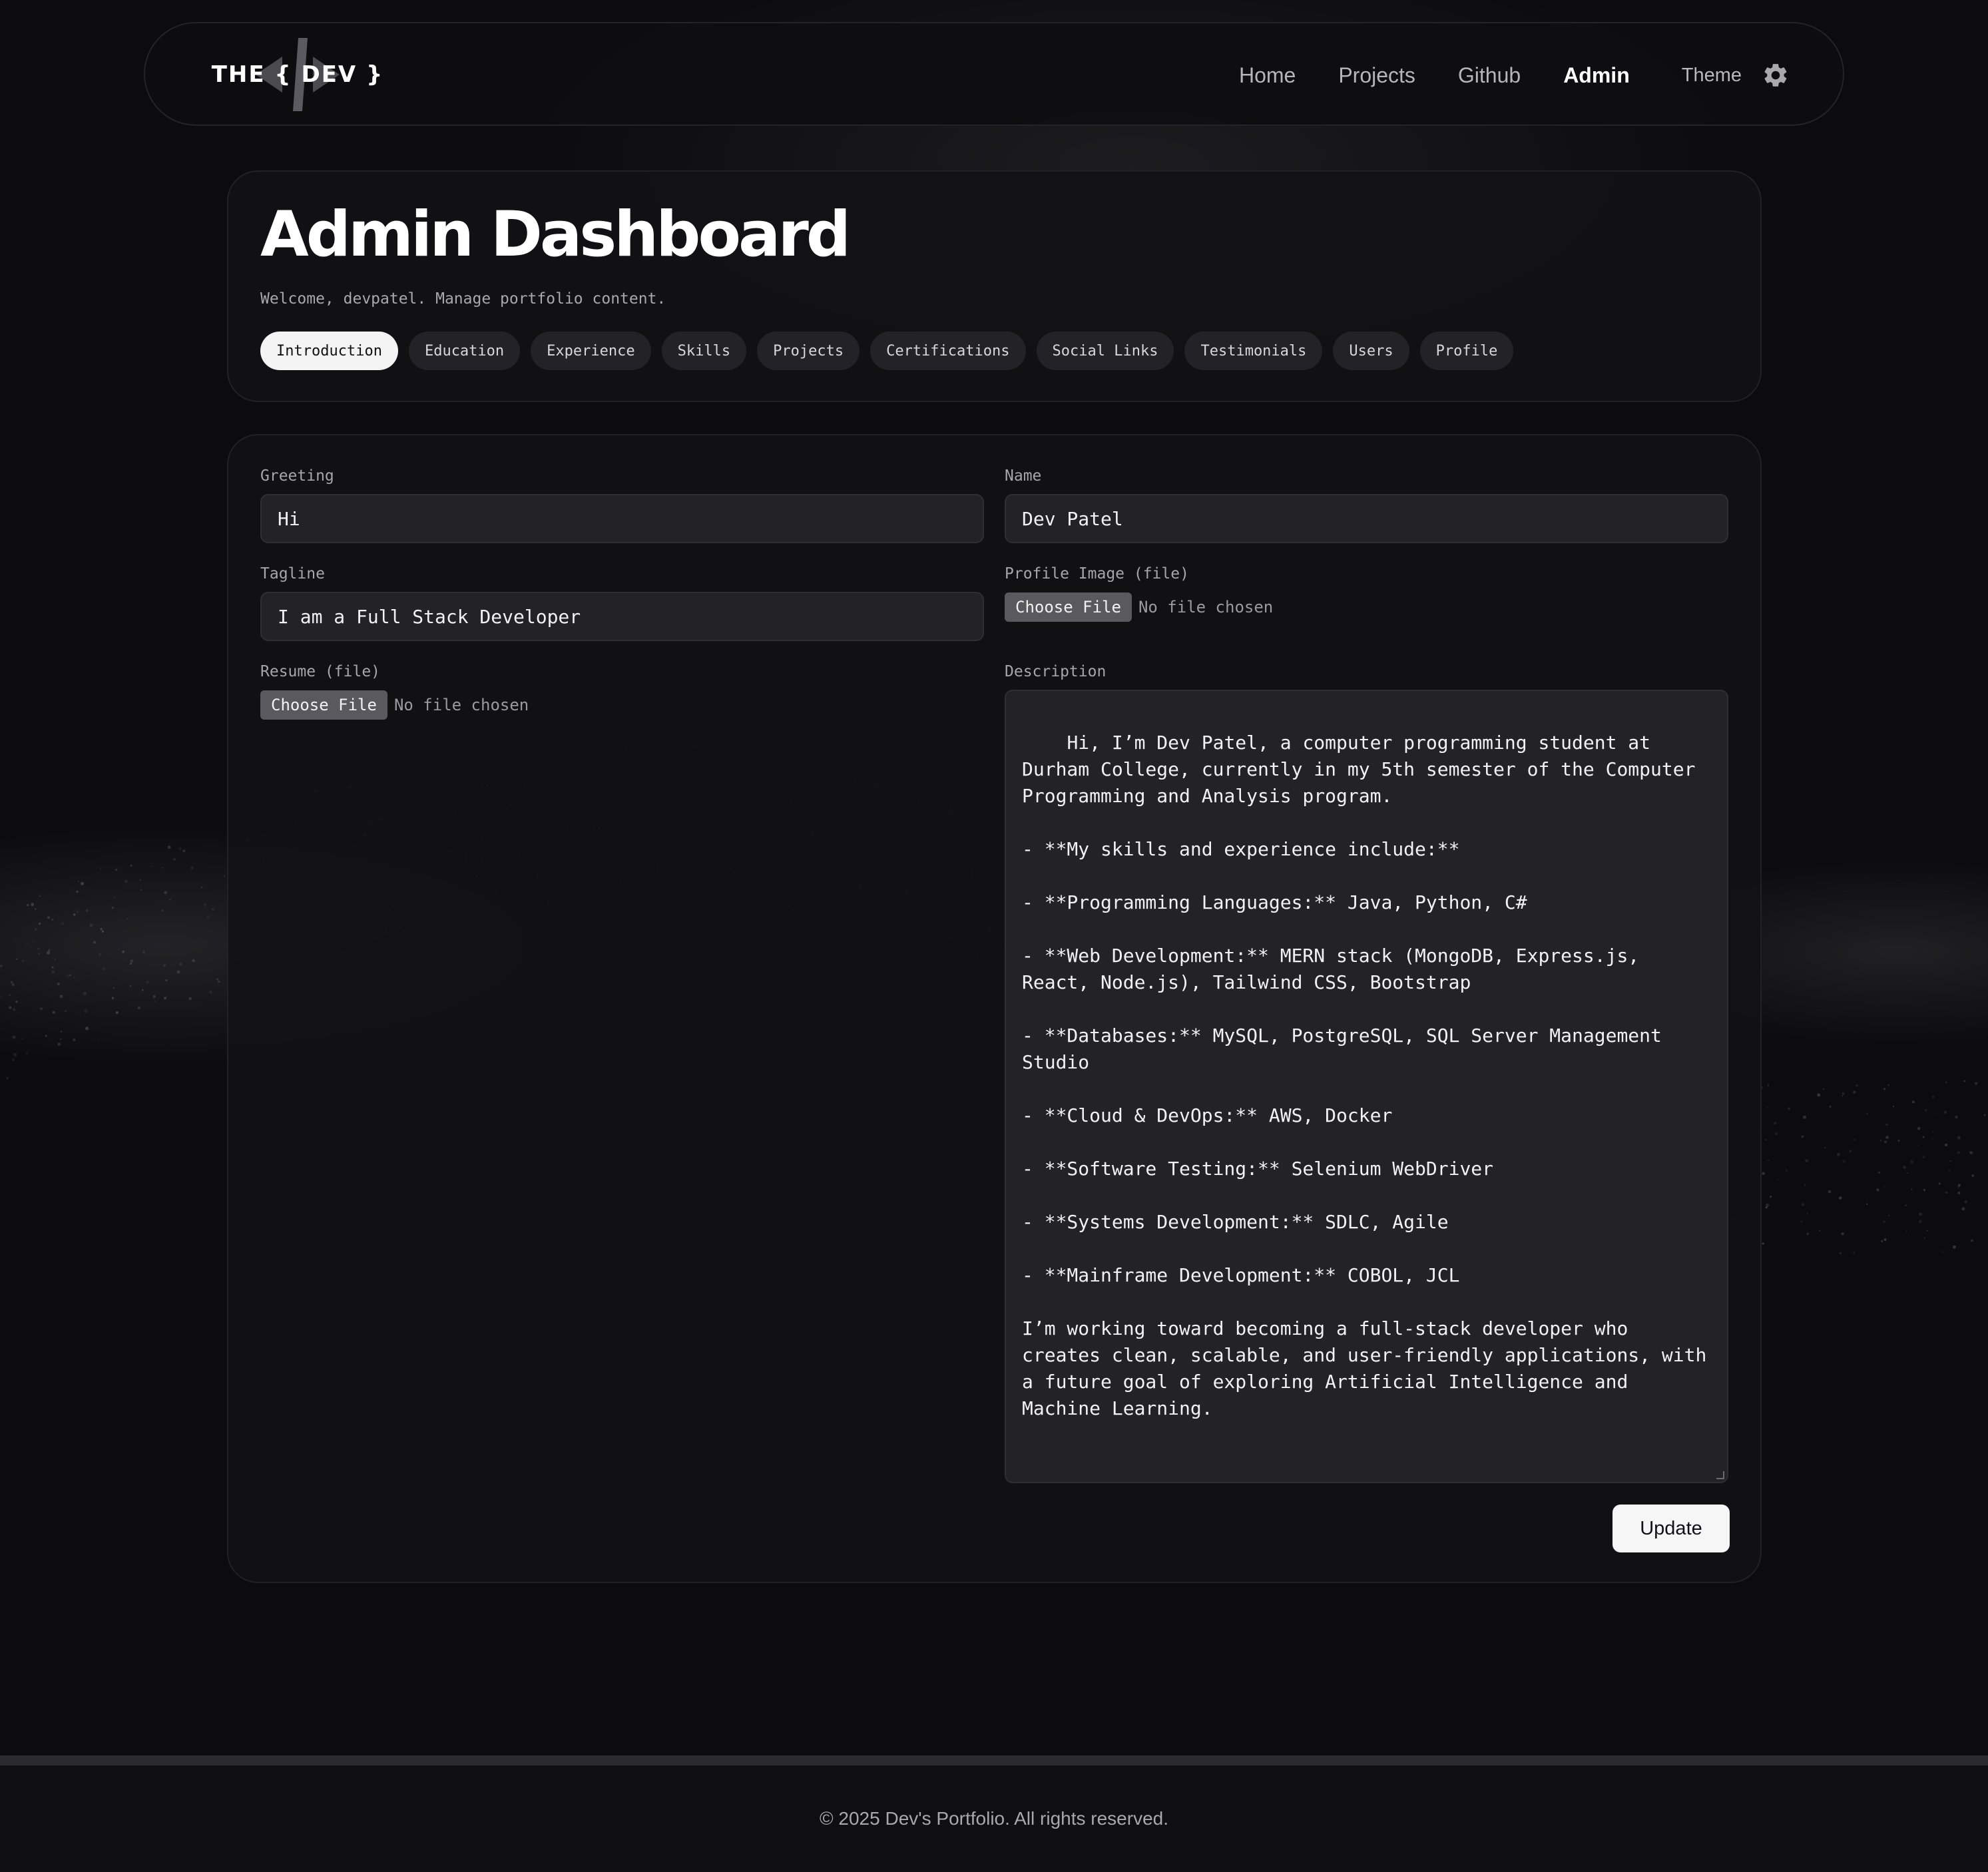  Describe the element at coordinates (461, 705) in the screenshot. I see `resume-file-status: No file chosen` at that location.